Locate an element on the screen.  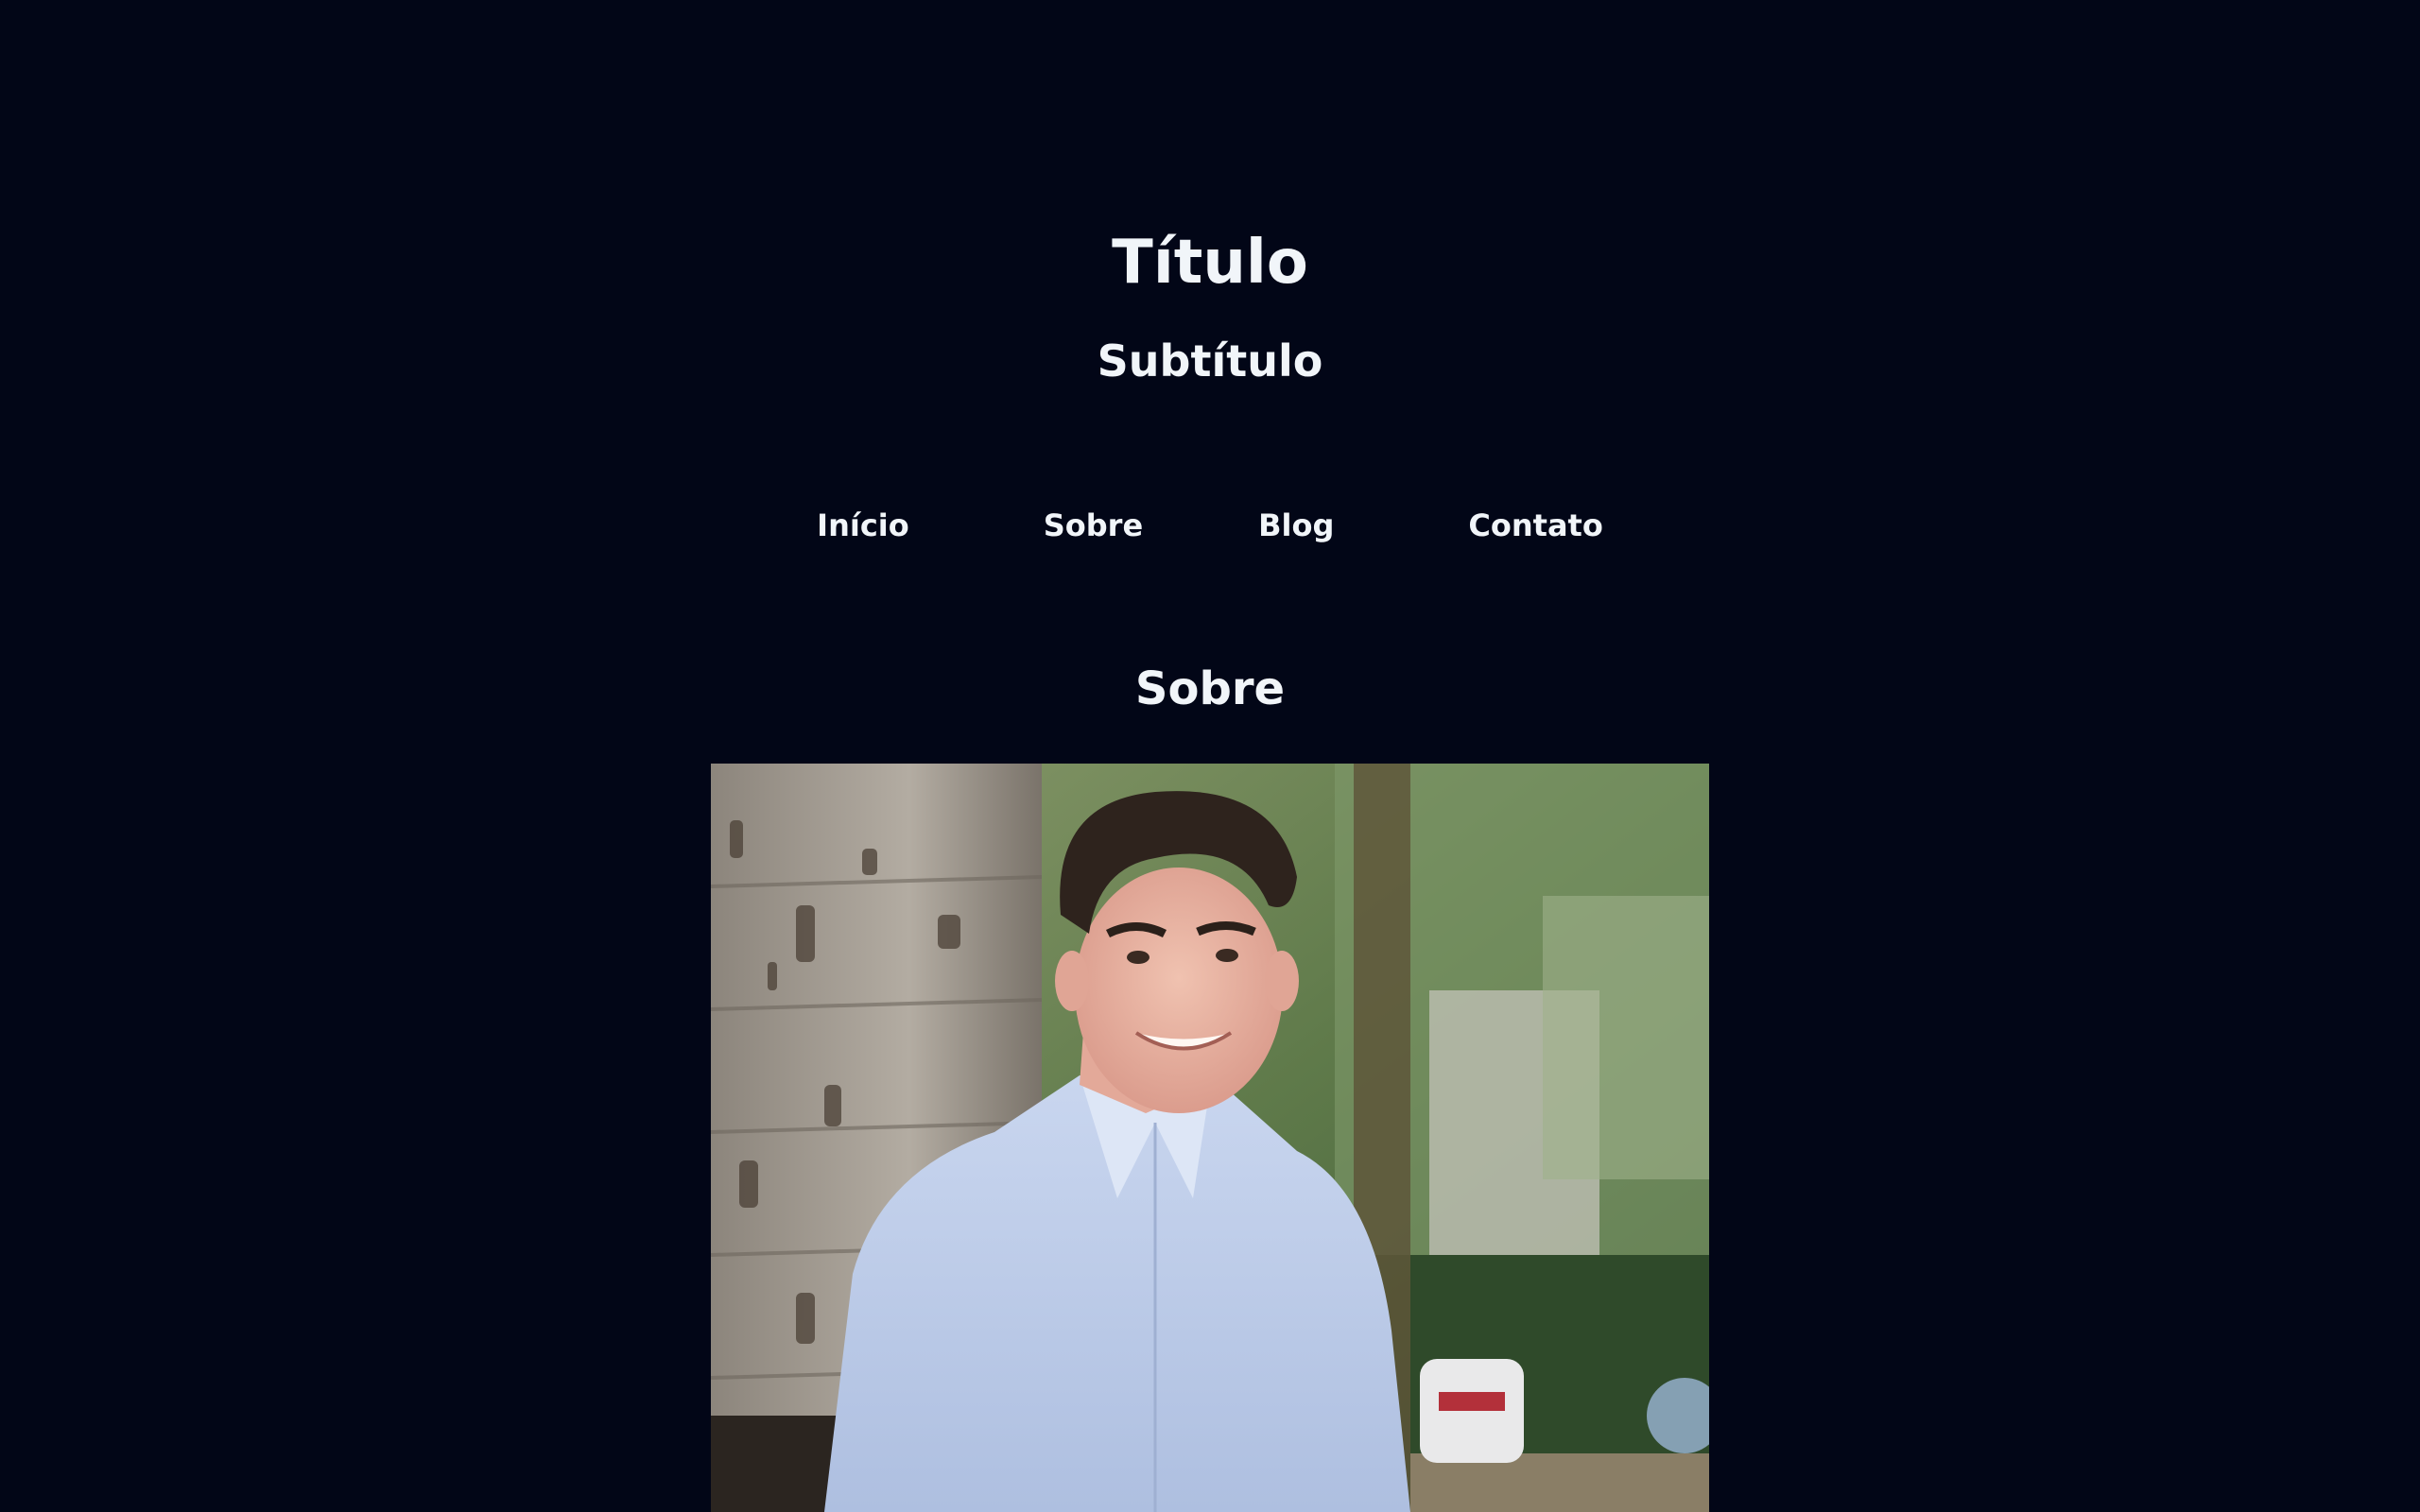
main-nav: Início Sobre Blog Contato is located at coordinates (1210, 525).